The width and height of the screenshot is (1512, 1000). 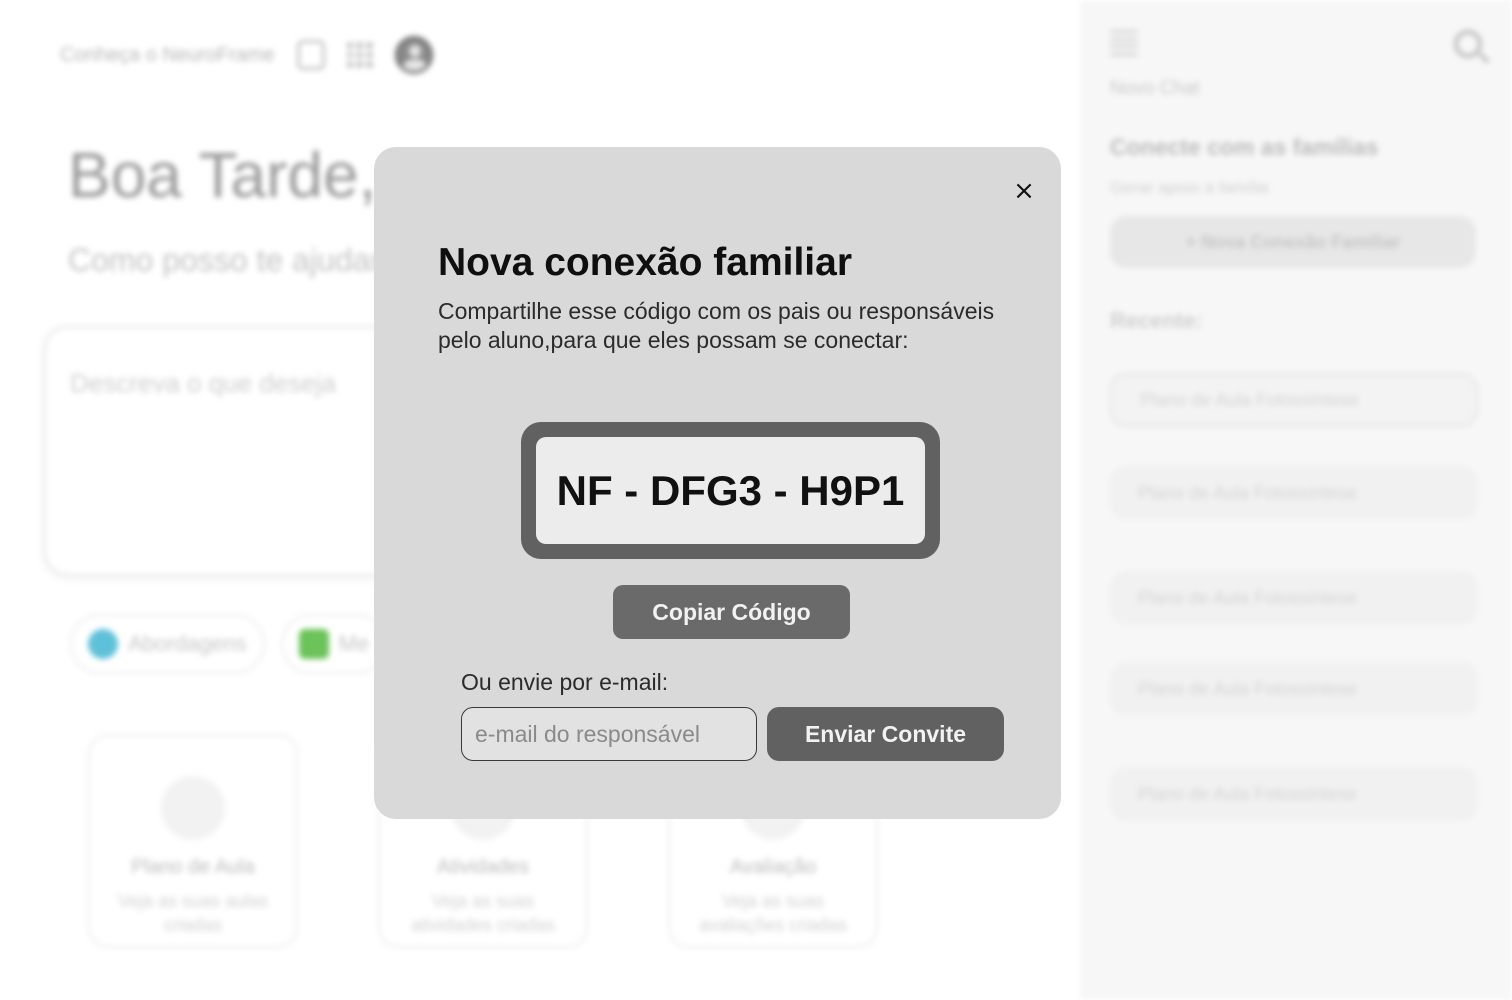 What do you see at coordinates (354, 643) in the screenshot?
I see `chip-label: Me` at bounding box center [354, 643].